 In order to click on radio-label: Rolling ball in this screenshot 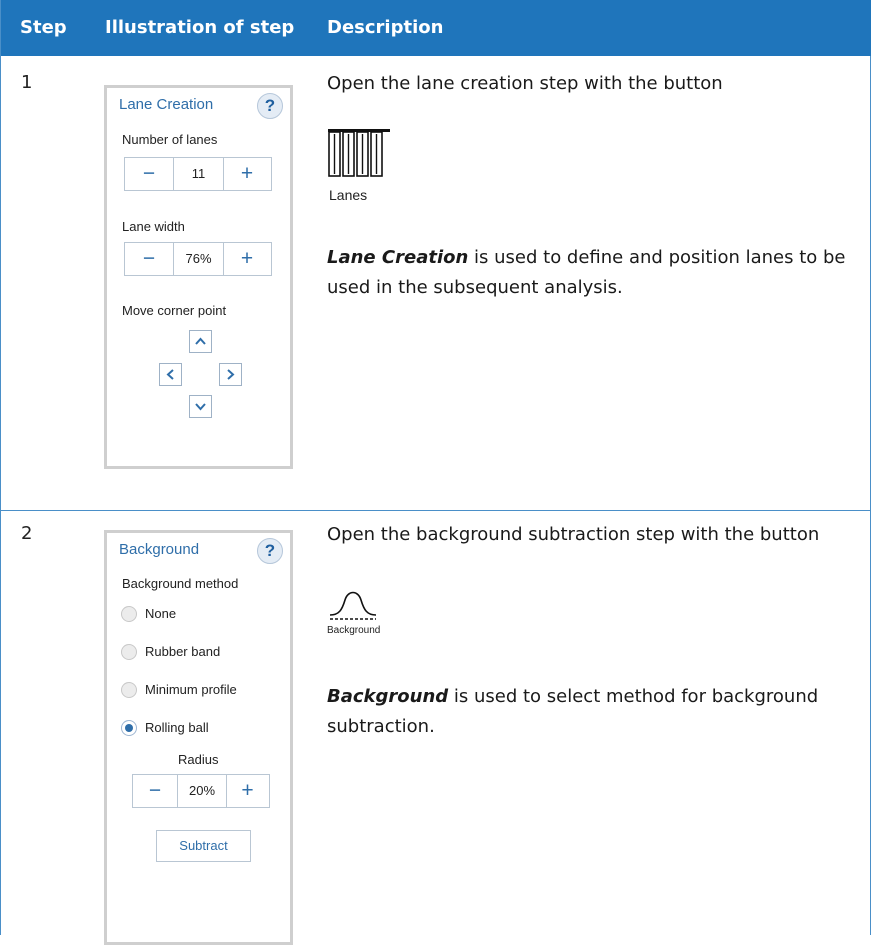, I will do `click(177, 727)`.